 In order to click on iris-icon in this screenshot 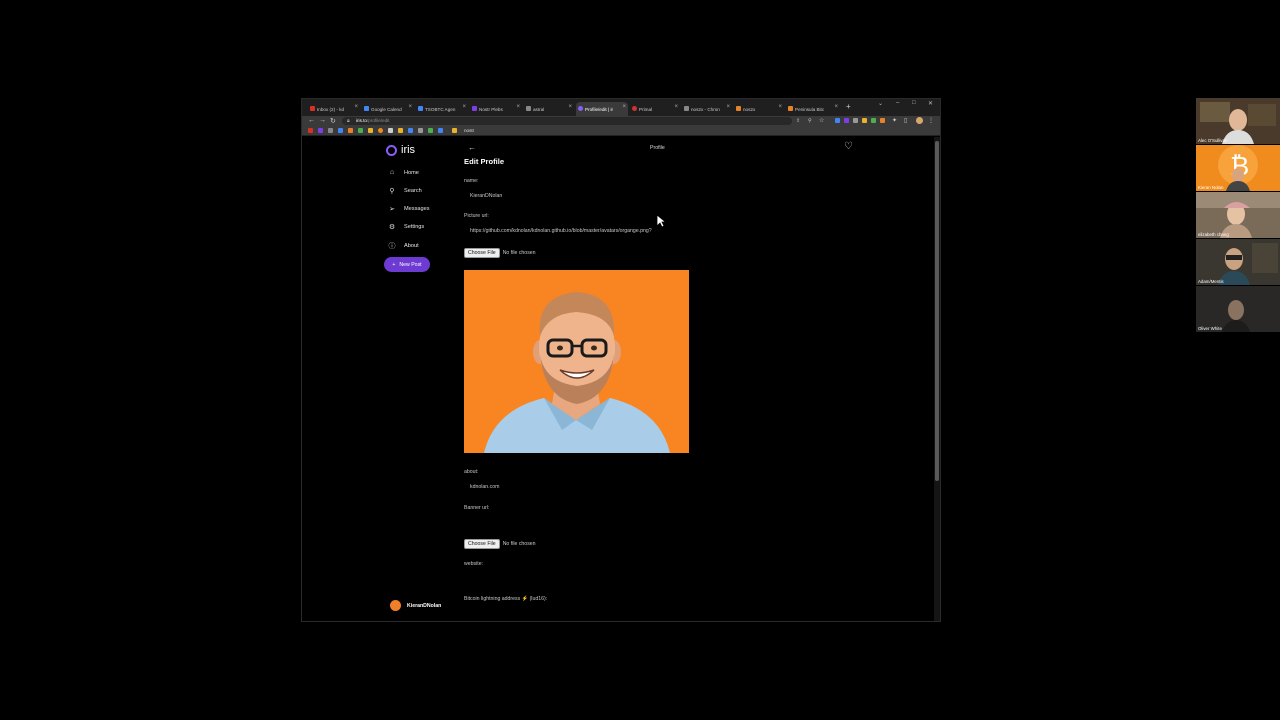, I will do `click(580, 108)`.